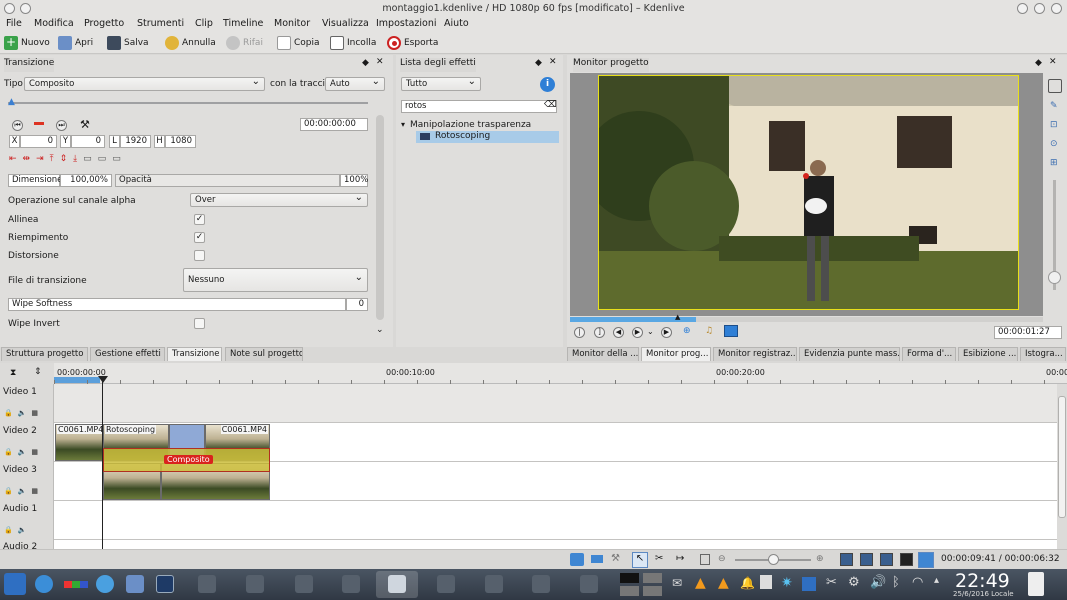 The height and width of the screenshot is (600, 1067). I want to click on track-row-video1, so click(555, 403).